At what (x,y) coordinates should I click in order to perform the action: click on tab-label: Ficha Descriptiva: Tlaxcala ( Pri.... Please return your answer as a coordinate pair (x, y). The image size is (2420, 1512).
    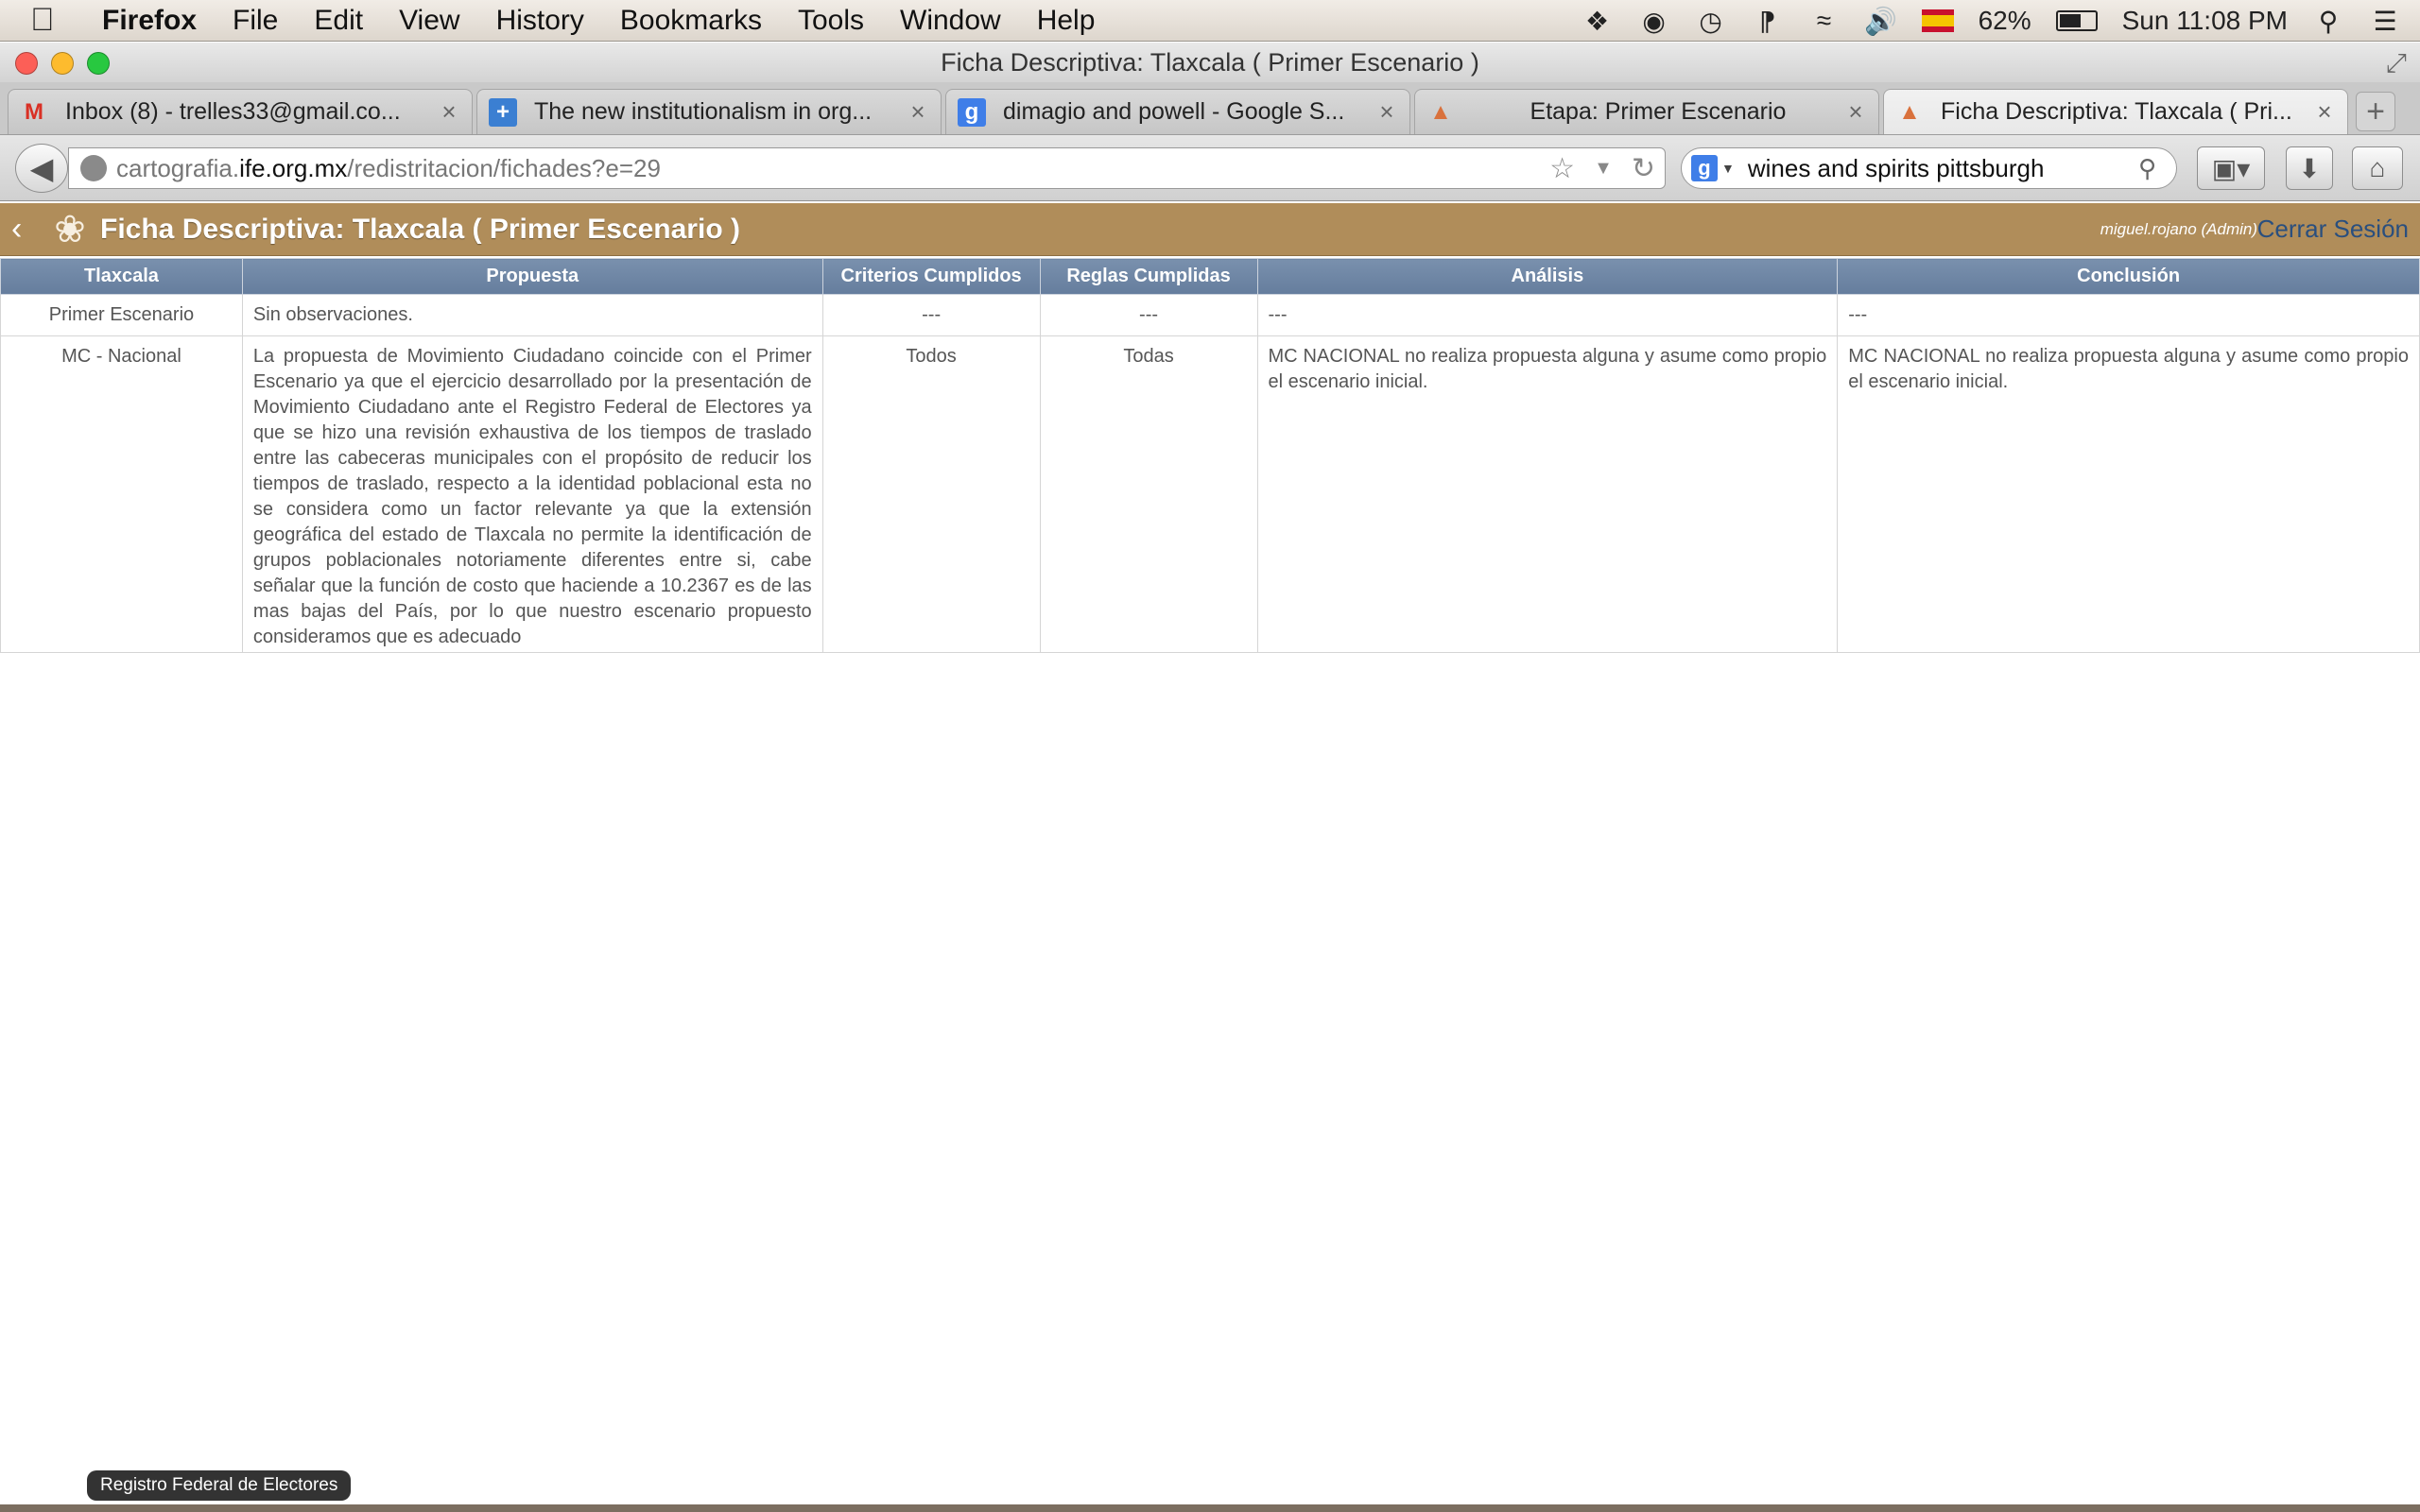
    Looking at the image, I should click on (2117, 111).